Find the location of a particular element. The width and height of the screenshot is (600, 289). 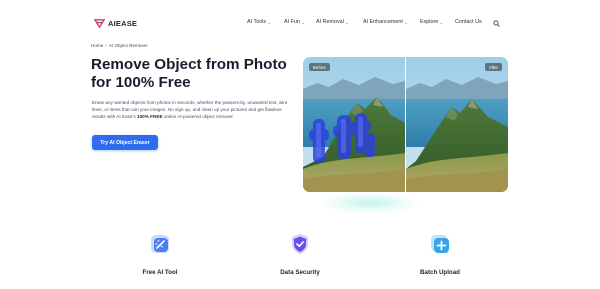

feature-batch-upload: Batch Upload is located at coordinates (440, 254).